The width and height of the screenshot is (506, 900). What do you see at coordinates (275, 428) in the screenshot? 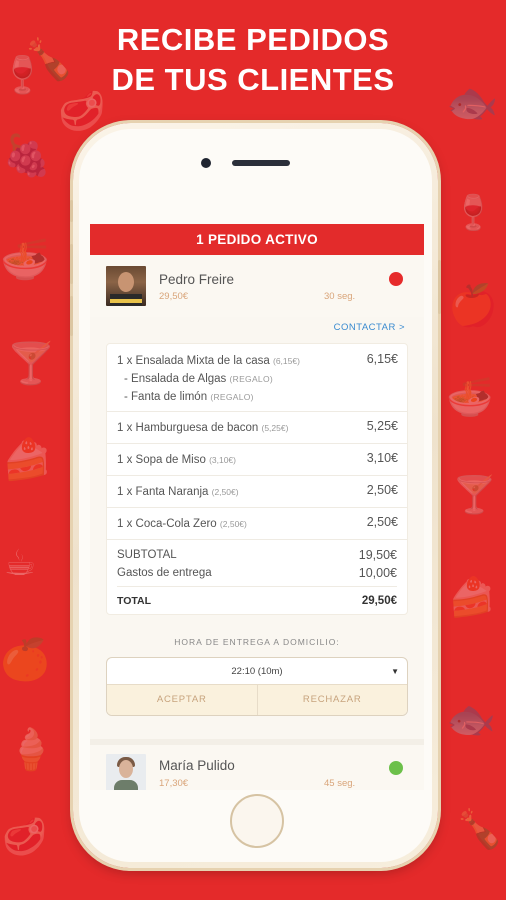
I see `item-unit-price: (5,25€)` at bounding box center [275, 428].